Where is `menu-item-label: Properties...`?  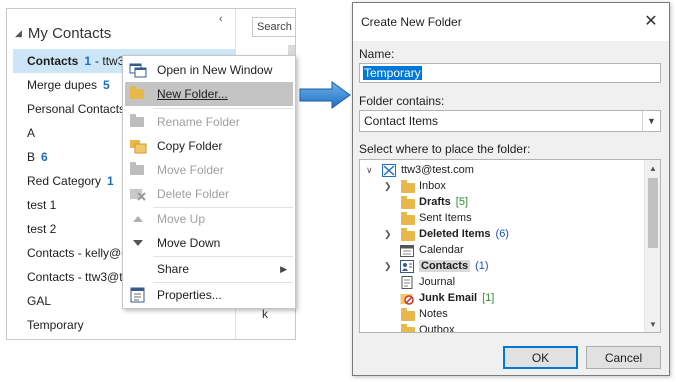
menu-item-label: Properties... is located at coordinates (189, 295).